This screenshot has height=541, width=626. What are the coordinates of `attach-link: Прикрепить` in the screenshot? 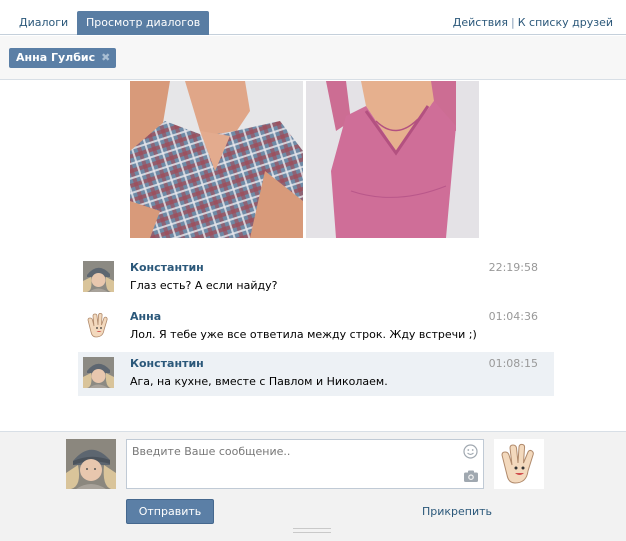 It's located at (457, 511).